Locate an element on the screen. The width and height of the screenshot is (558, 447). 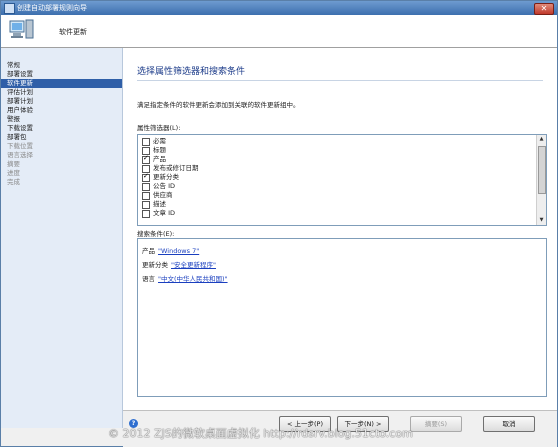
computer-icon is located at coordinates (21, 29).